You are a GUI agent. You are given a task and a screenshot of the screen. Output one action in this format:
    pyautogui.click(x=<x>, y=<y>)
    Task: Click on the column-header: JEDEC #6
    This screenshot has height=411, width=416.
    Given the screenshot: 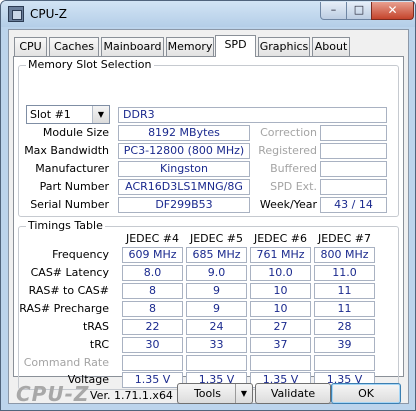 What is the action you would take?
    pyautogui.click(x=280, y=238)
    